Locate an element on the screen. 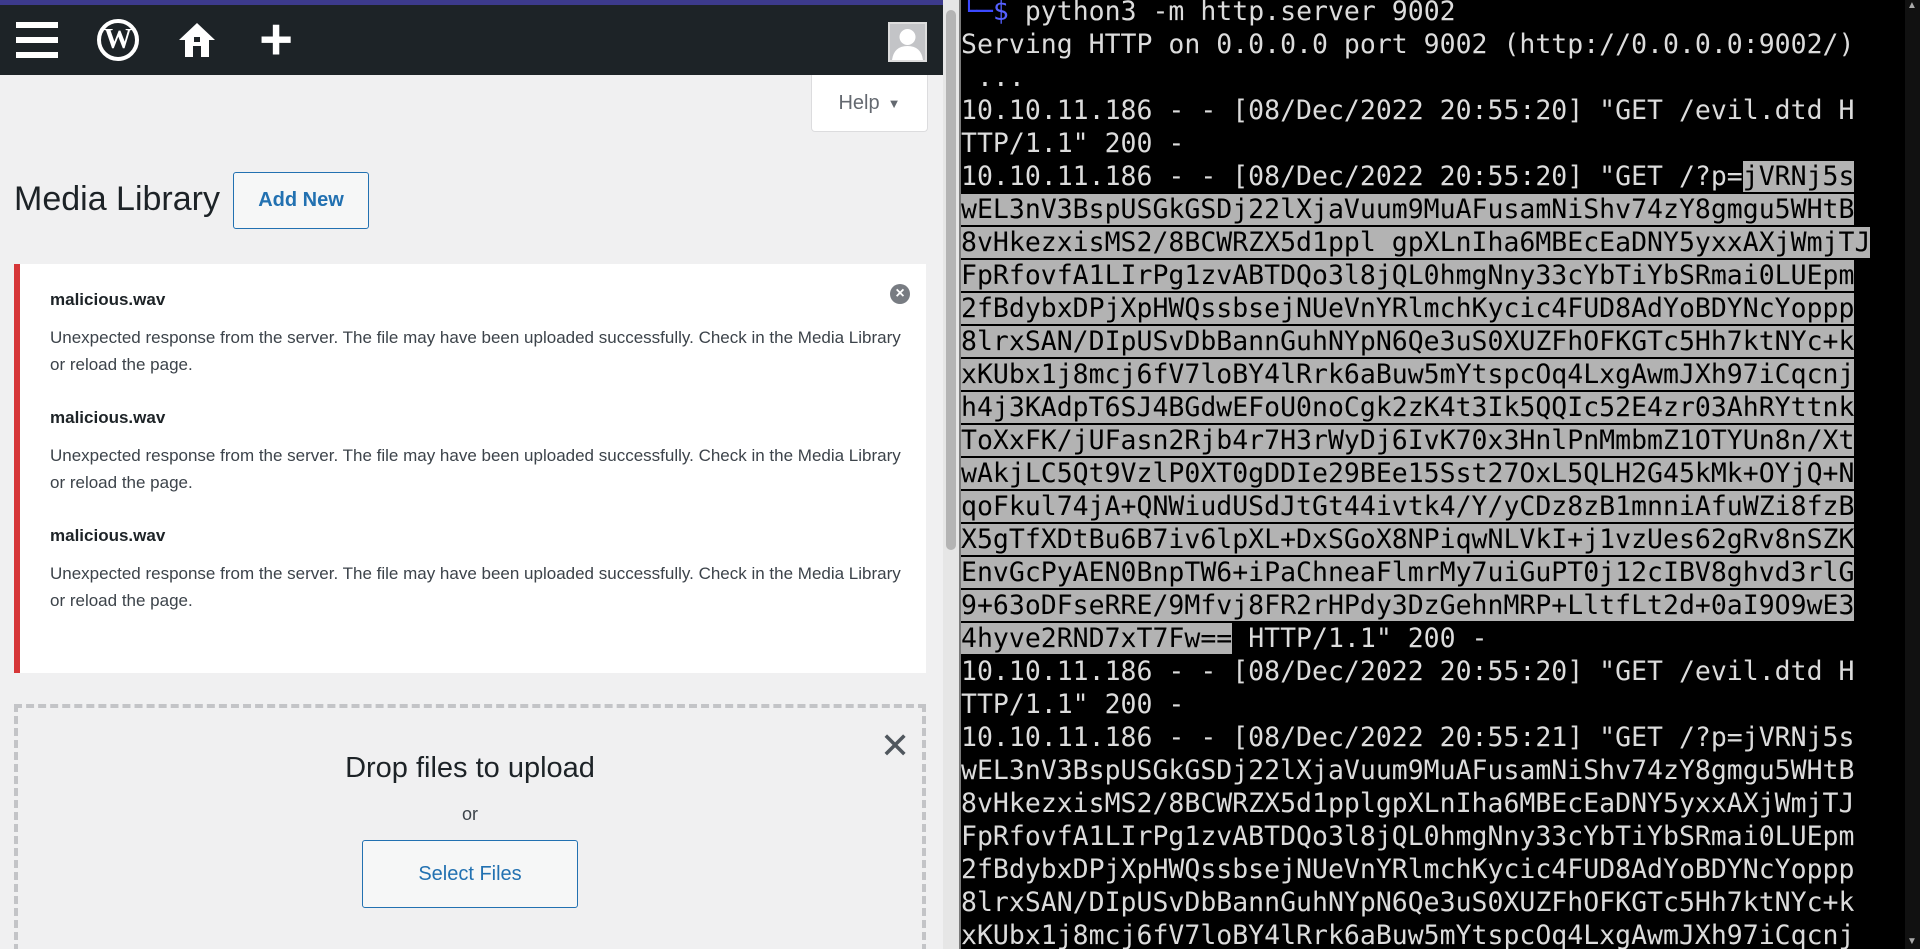 The height and width of the screenshot is (949, 1920). help-label: Help is located at coordinates (859, 102).